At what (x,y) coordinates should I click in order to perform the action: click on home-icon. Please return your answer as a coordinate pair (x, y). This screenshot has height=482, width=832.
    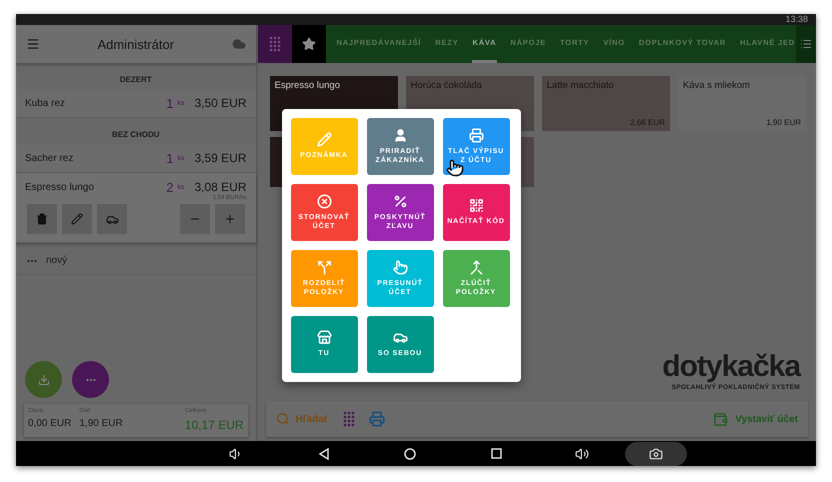
    Looking at the image, I should click on (410, 454).